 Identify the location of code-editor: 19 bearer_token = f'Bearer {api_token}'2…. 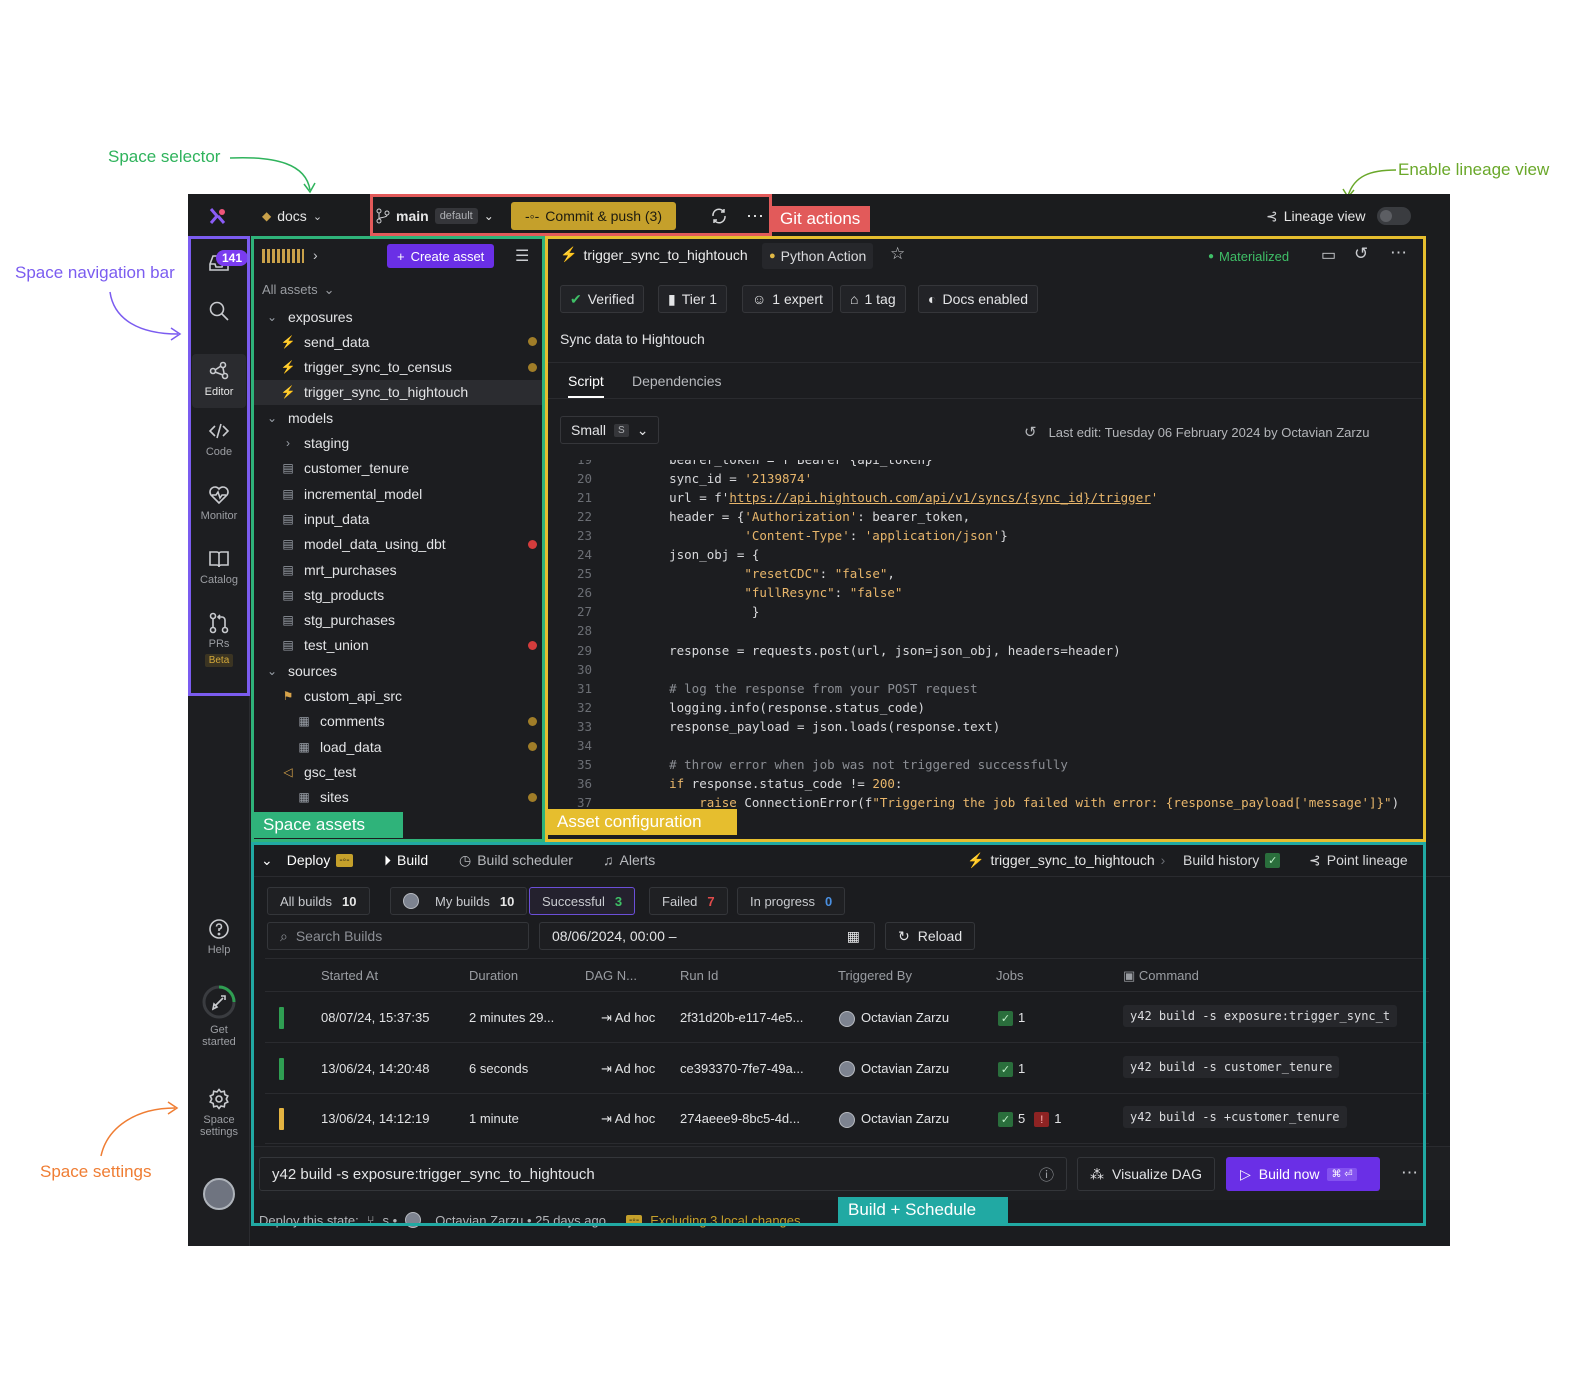
(983, 635).